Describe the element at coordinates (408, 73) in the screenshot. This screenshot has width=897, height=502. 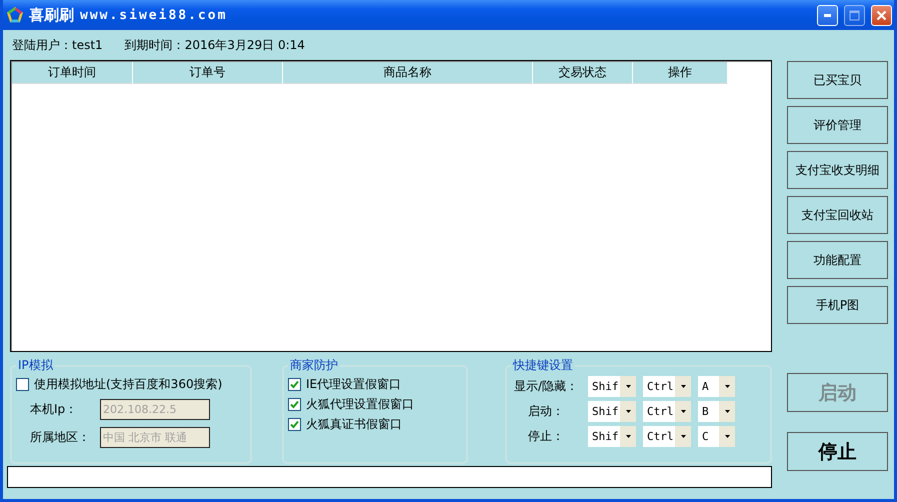
I see `column-header: 商品名称` at that location.